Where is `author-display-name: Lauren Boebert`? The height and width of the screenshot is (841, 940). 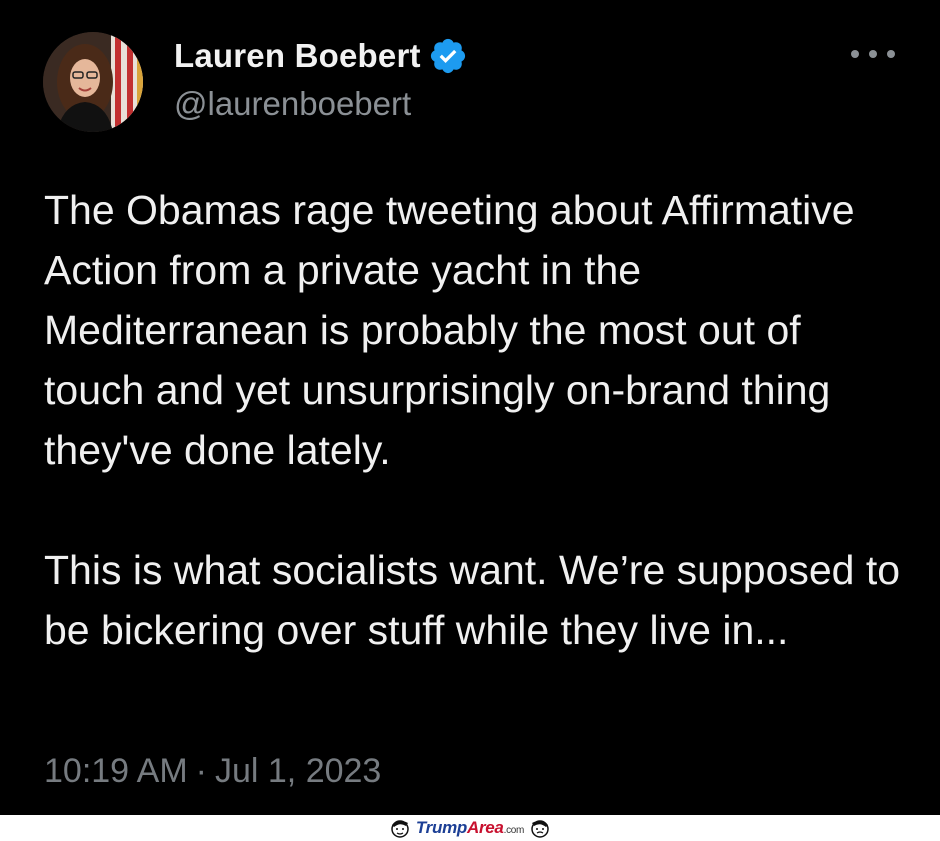
author-display-name: Lauren Boebert is located at coordinates (297, 56).